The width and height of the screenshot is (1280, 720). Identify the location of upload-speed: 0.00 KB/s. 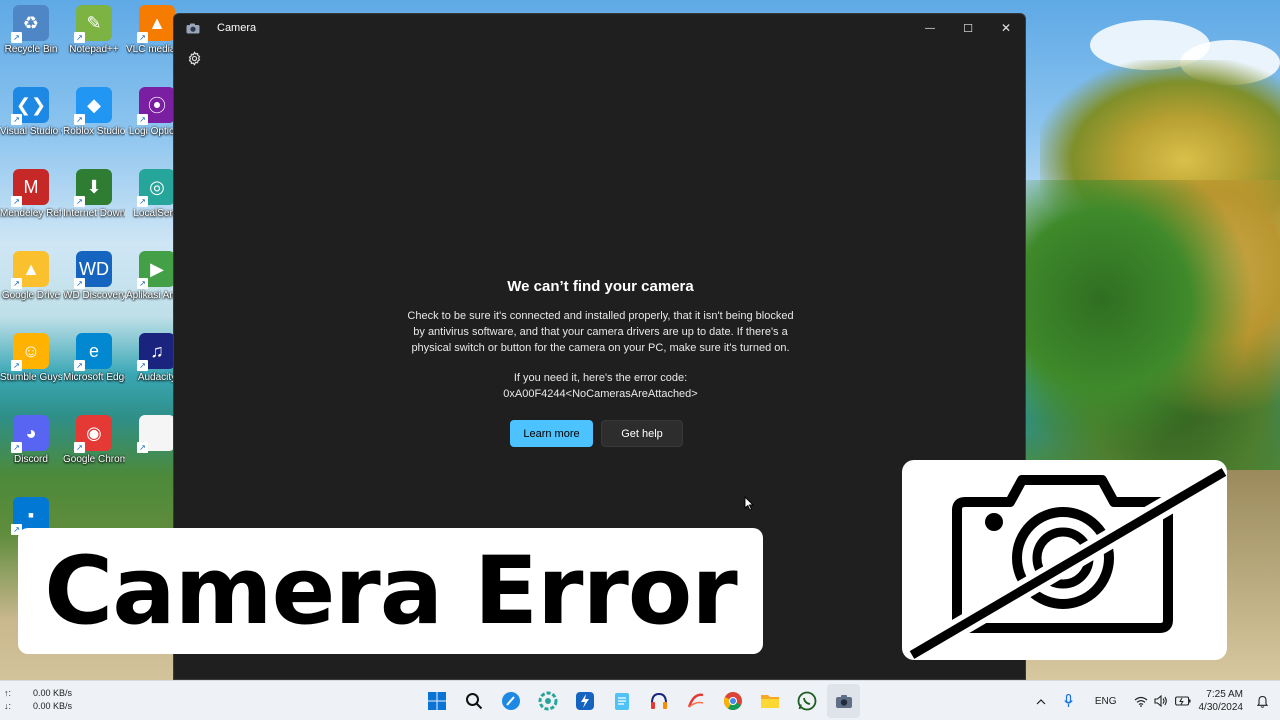
(53, 693).